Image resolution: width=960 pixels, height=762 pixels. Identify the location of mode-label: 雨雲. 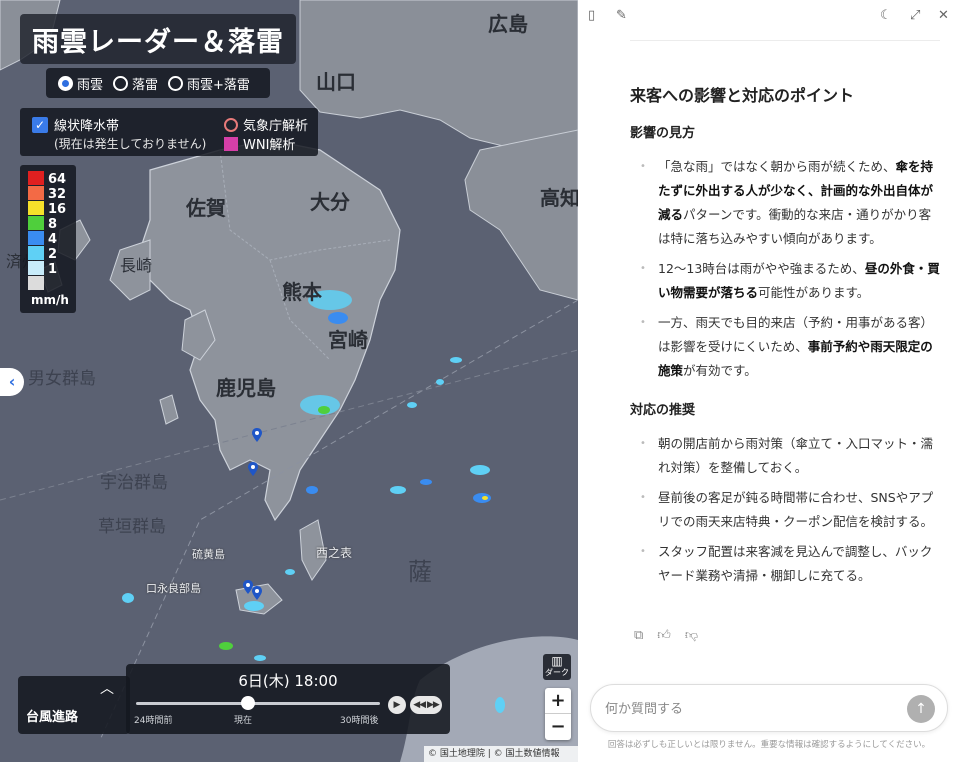
(90, 85).